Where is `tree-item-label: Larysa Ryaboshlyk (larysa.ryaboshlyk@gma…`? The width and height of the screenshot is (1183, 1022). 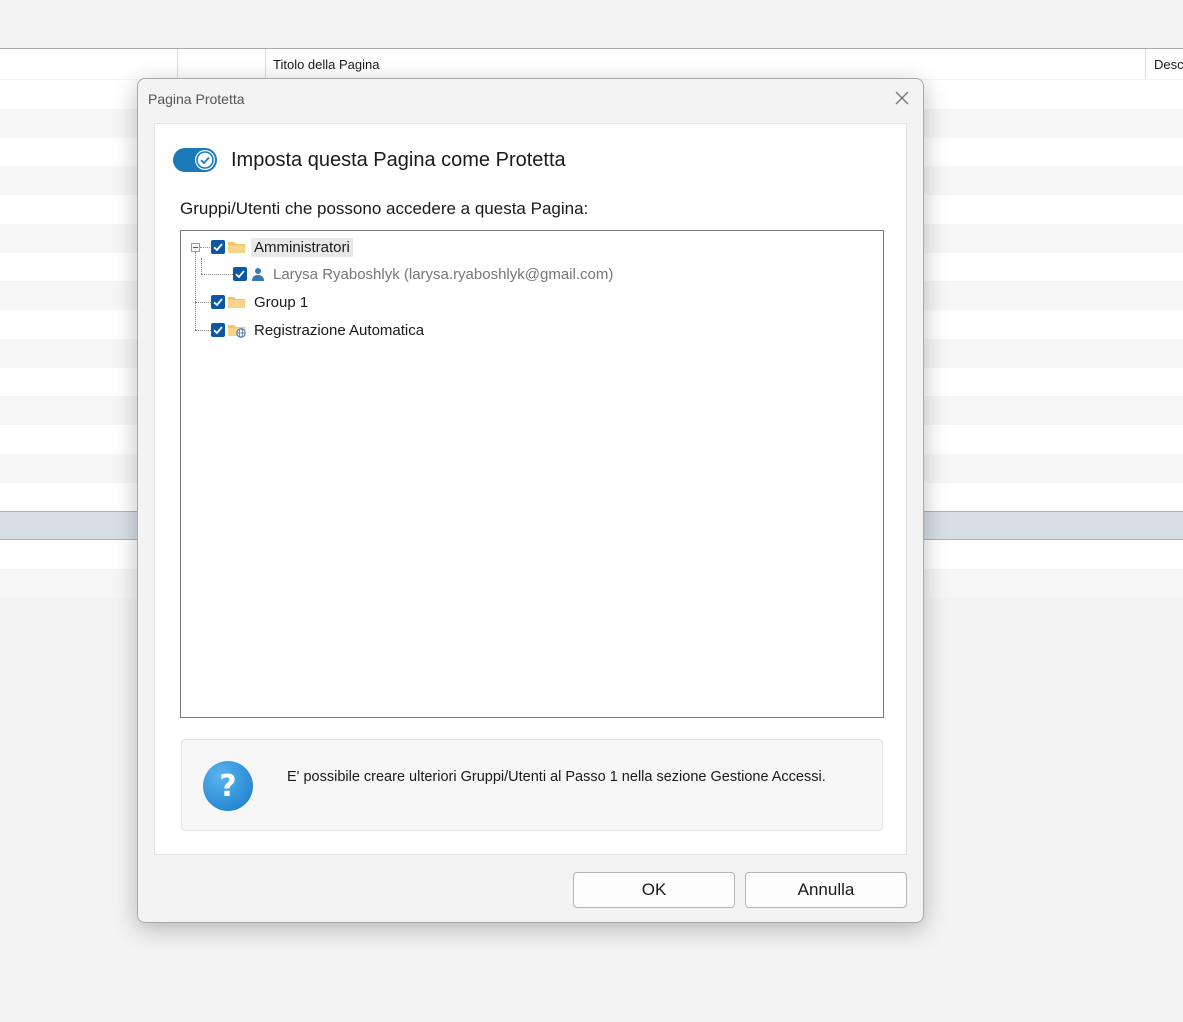
tree-item-label: Larysa Ryaboshlyk (larysa.ryaboshlyk@gma… is located at coordinates (443, 274).